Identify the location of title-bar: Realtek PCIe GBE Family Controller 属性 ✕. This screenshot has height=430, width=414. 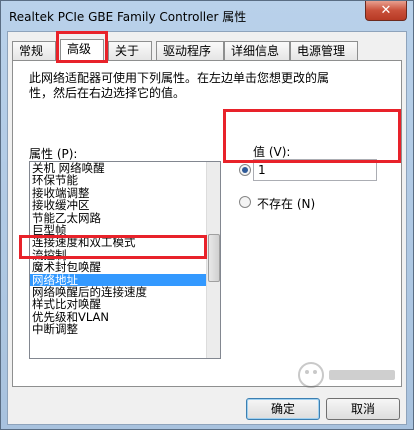
(207, 16).